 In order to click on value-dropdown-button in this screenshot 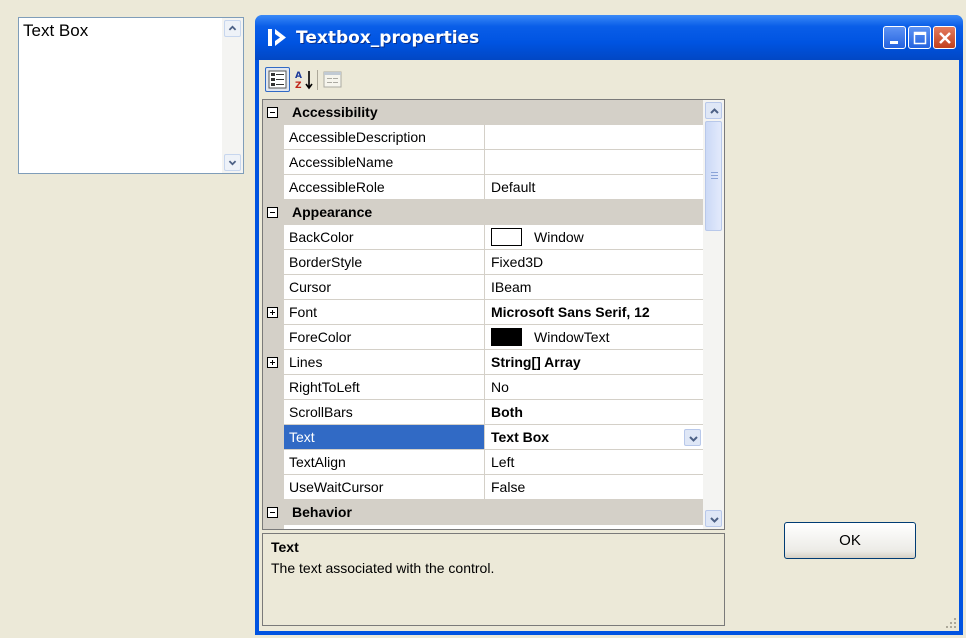, I will do `click(692, 437)`.